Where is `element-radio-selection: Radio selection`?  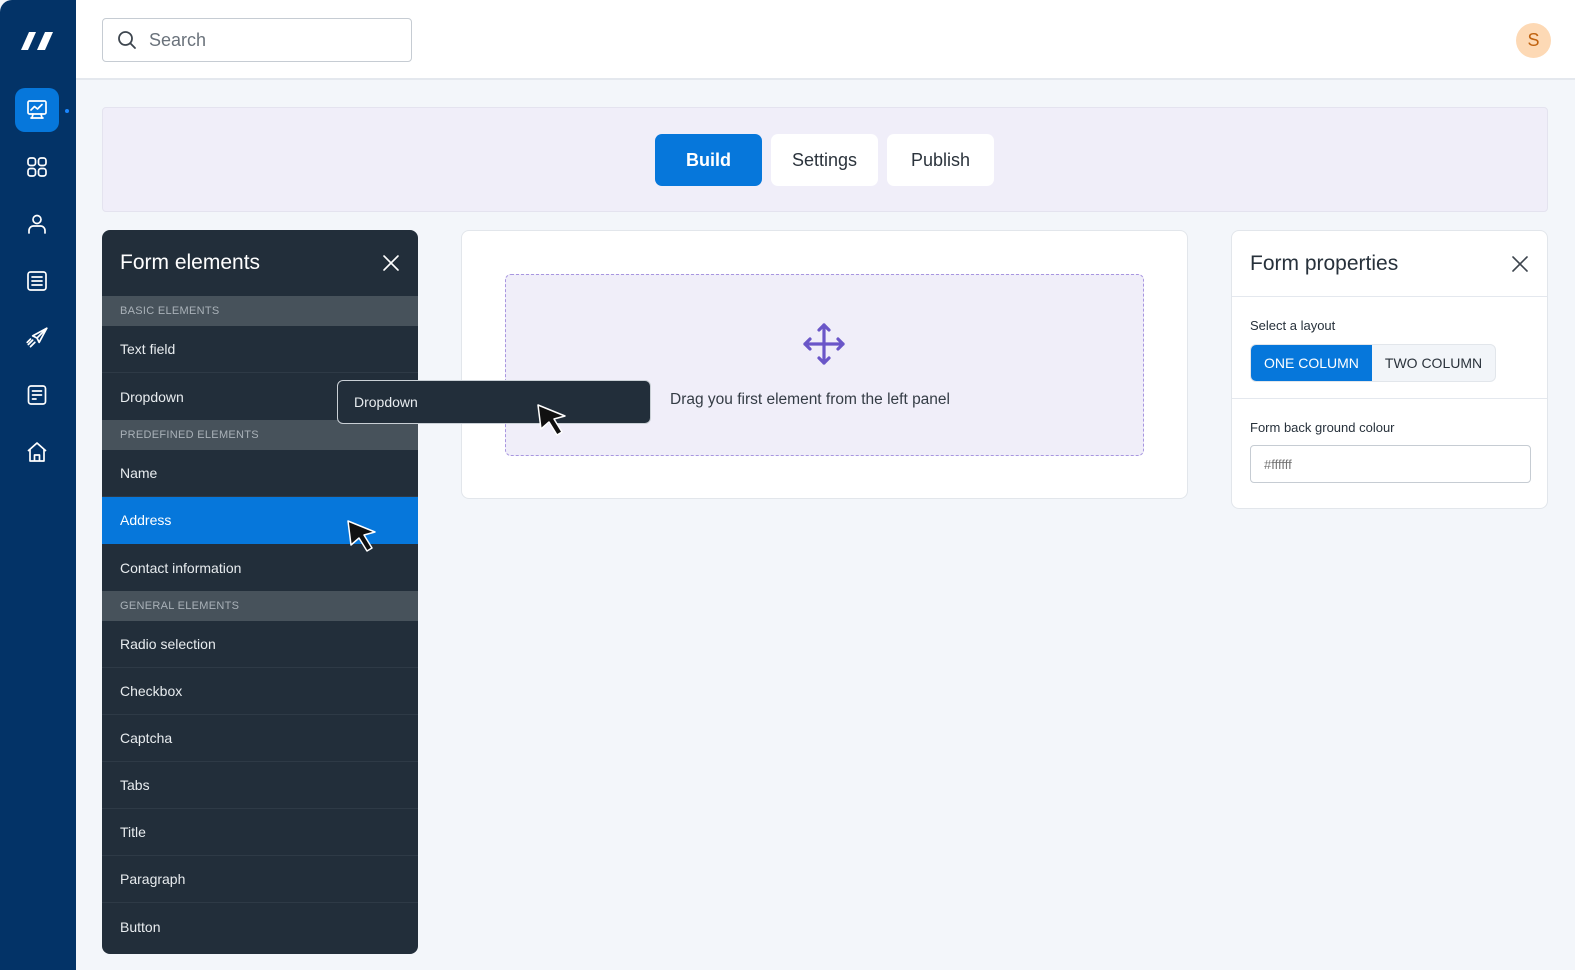 element-radio-selection: Radio selection is located at coordinates (260, 644).